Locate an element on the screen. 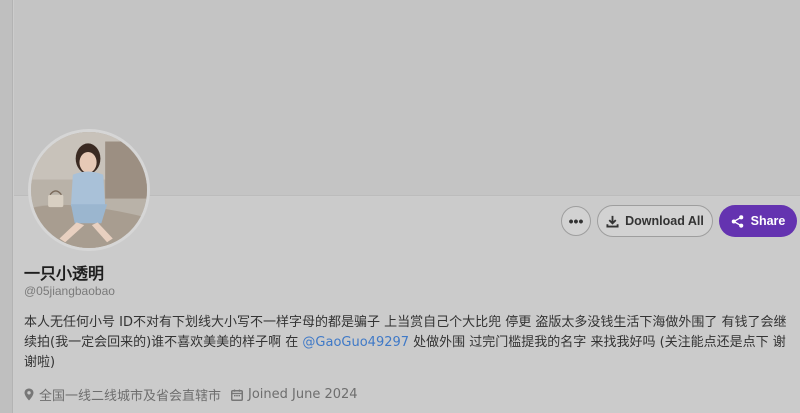 This screenshot has height=413, width=800. calendar-icon is located at coordinates (237, 395).